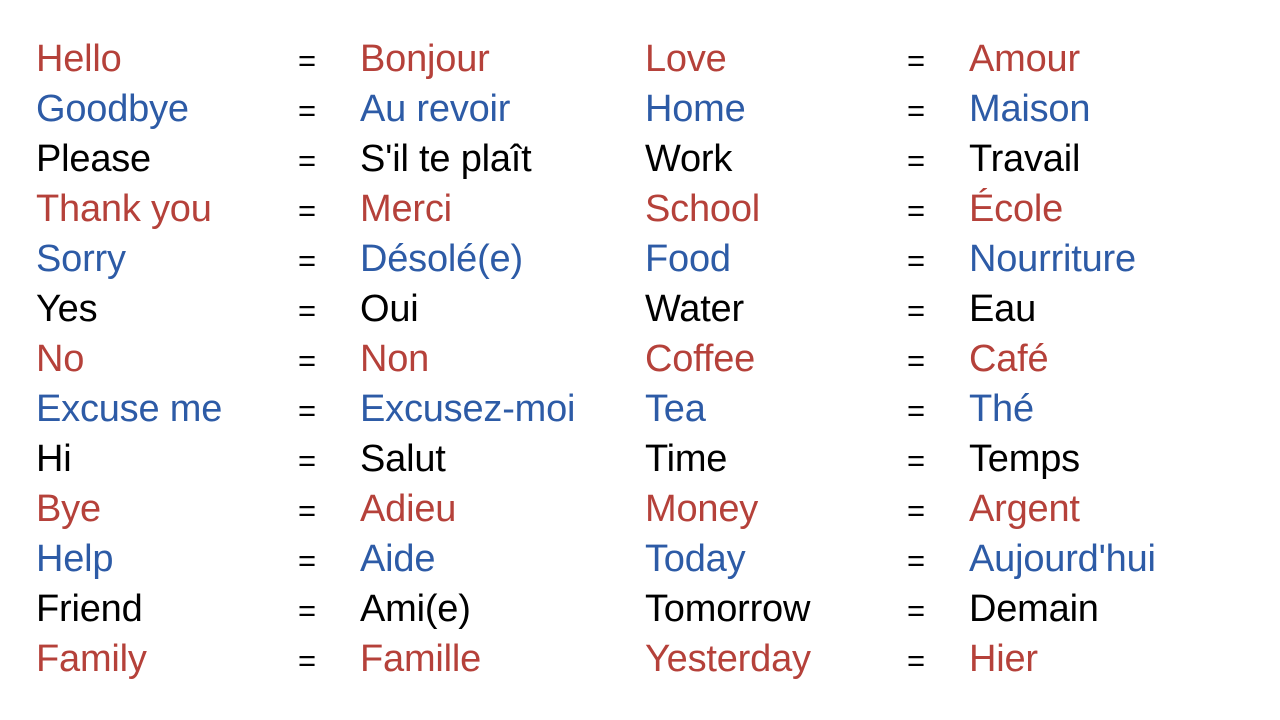 Image resolution: width=1280 pixels, height=720 pixels. Describe the element at coordinates (1052, 259) in the screenshot. I see `target-term: Nourriture` at that location.